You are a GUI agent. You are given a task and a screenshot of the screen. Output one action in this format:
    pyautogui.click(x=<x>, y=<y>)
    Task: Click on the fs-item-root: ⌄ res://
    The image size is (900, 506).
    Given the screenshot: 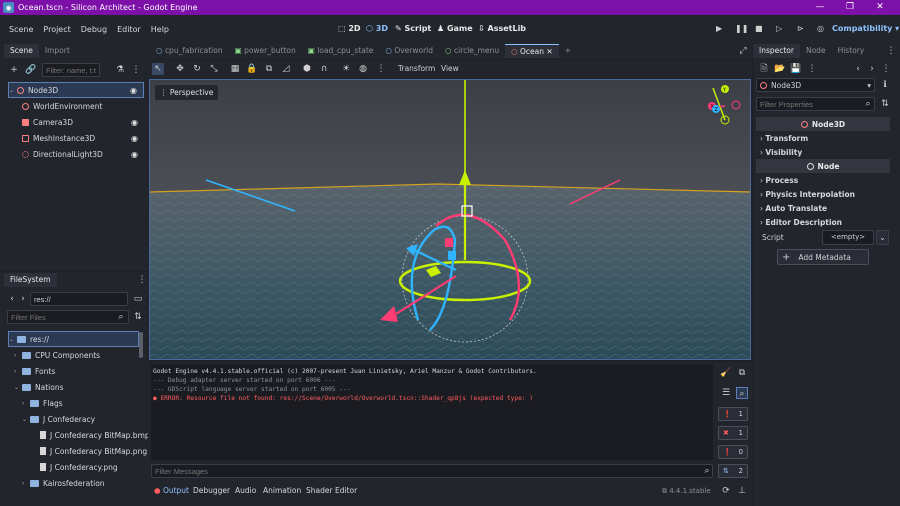 What is the action you would take?
    pyautogui.click(x=73, y=339)
    